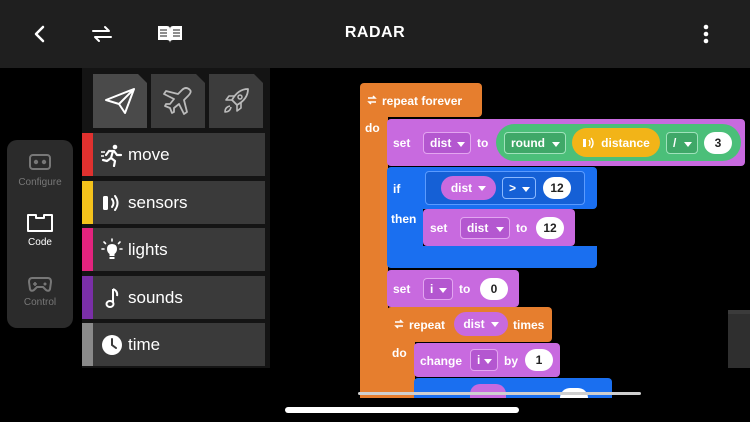 The image size is (750, 422). I want to click on sensor-label: distance, so click(625, 142).